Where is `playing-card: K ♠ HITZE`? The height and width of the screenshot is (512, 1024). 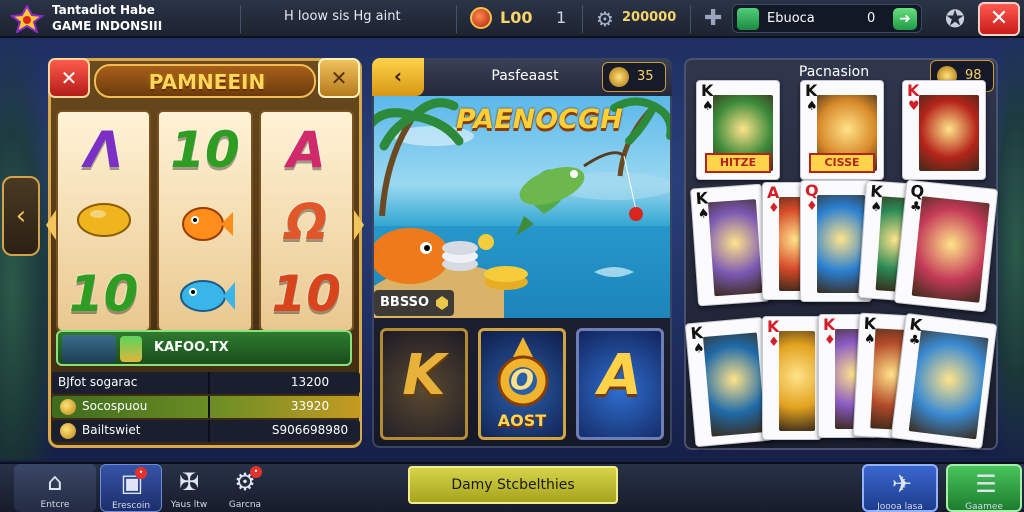 playing-card: K ♠ HITZE is located at coordinates (738, 130).